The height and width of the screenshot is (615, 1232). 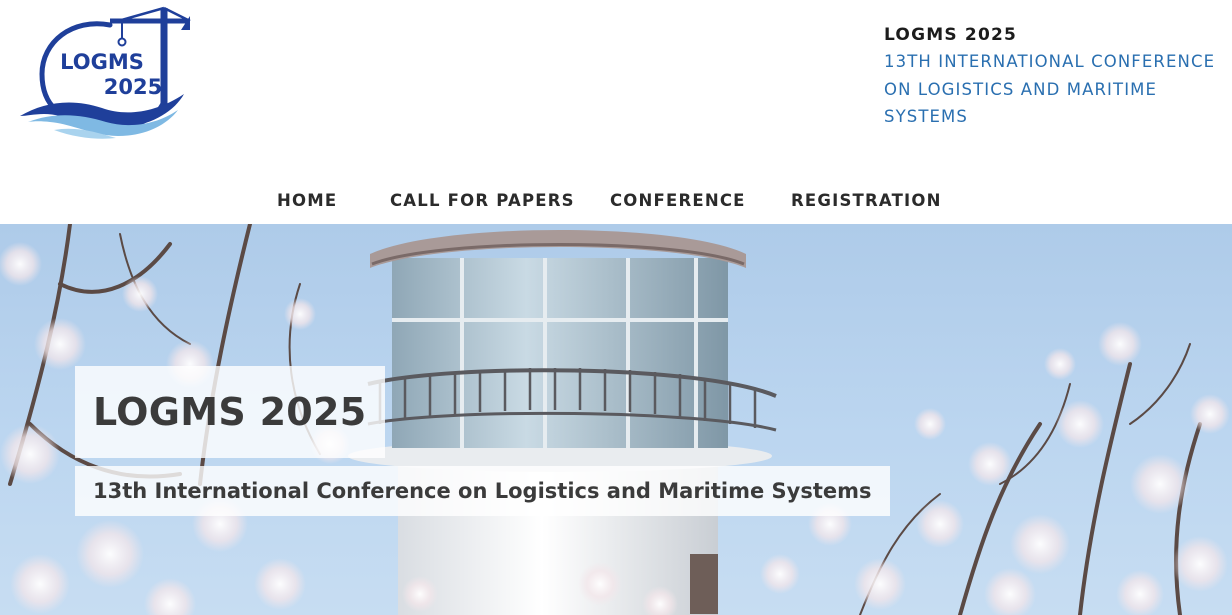 What do you see at coordinates (482, 201) in the screenshot?
I see `nav-item-call-for-papers: CALL FOR PAPERS` at bounding box center [482, 201].